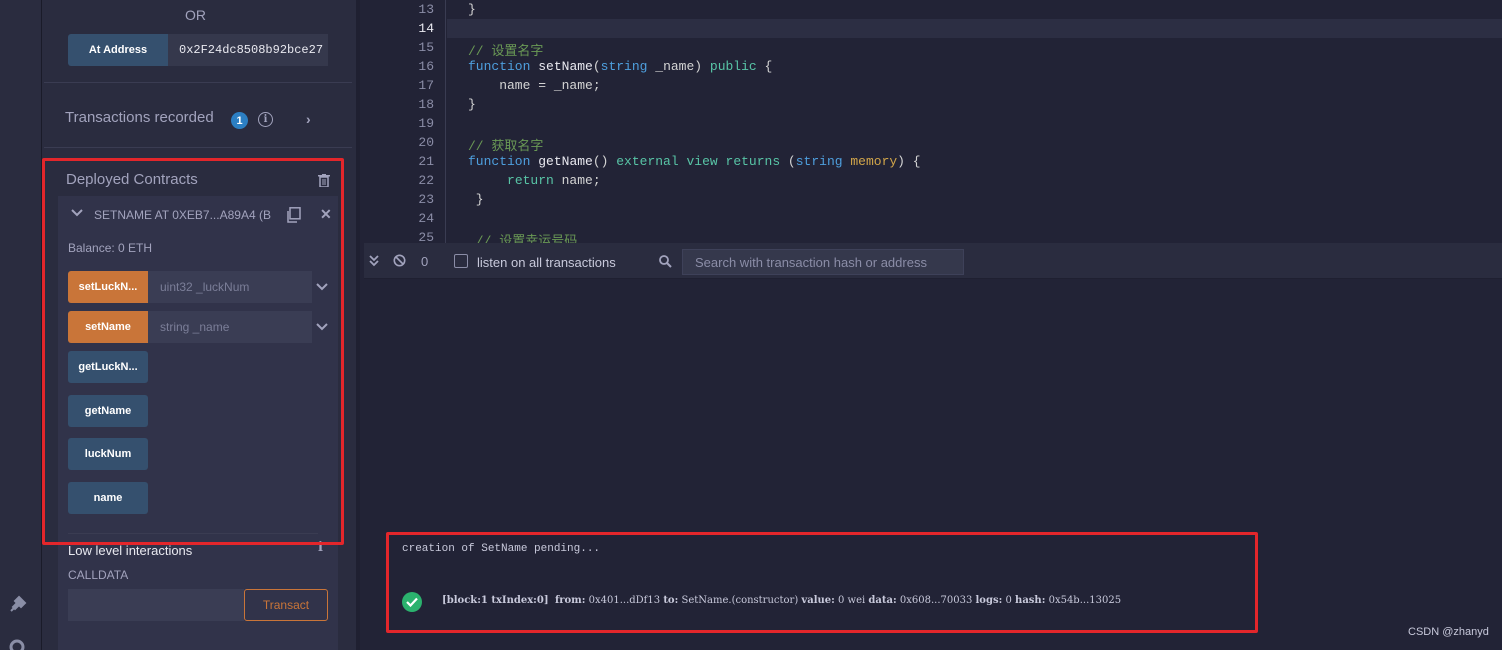 This screenshot has height=650, width=1502. I want to click on icon-rail, so click(21, 325).